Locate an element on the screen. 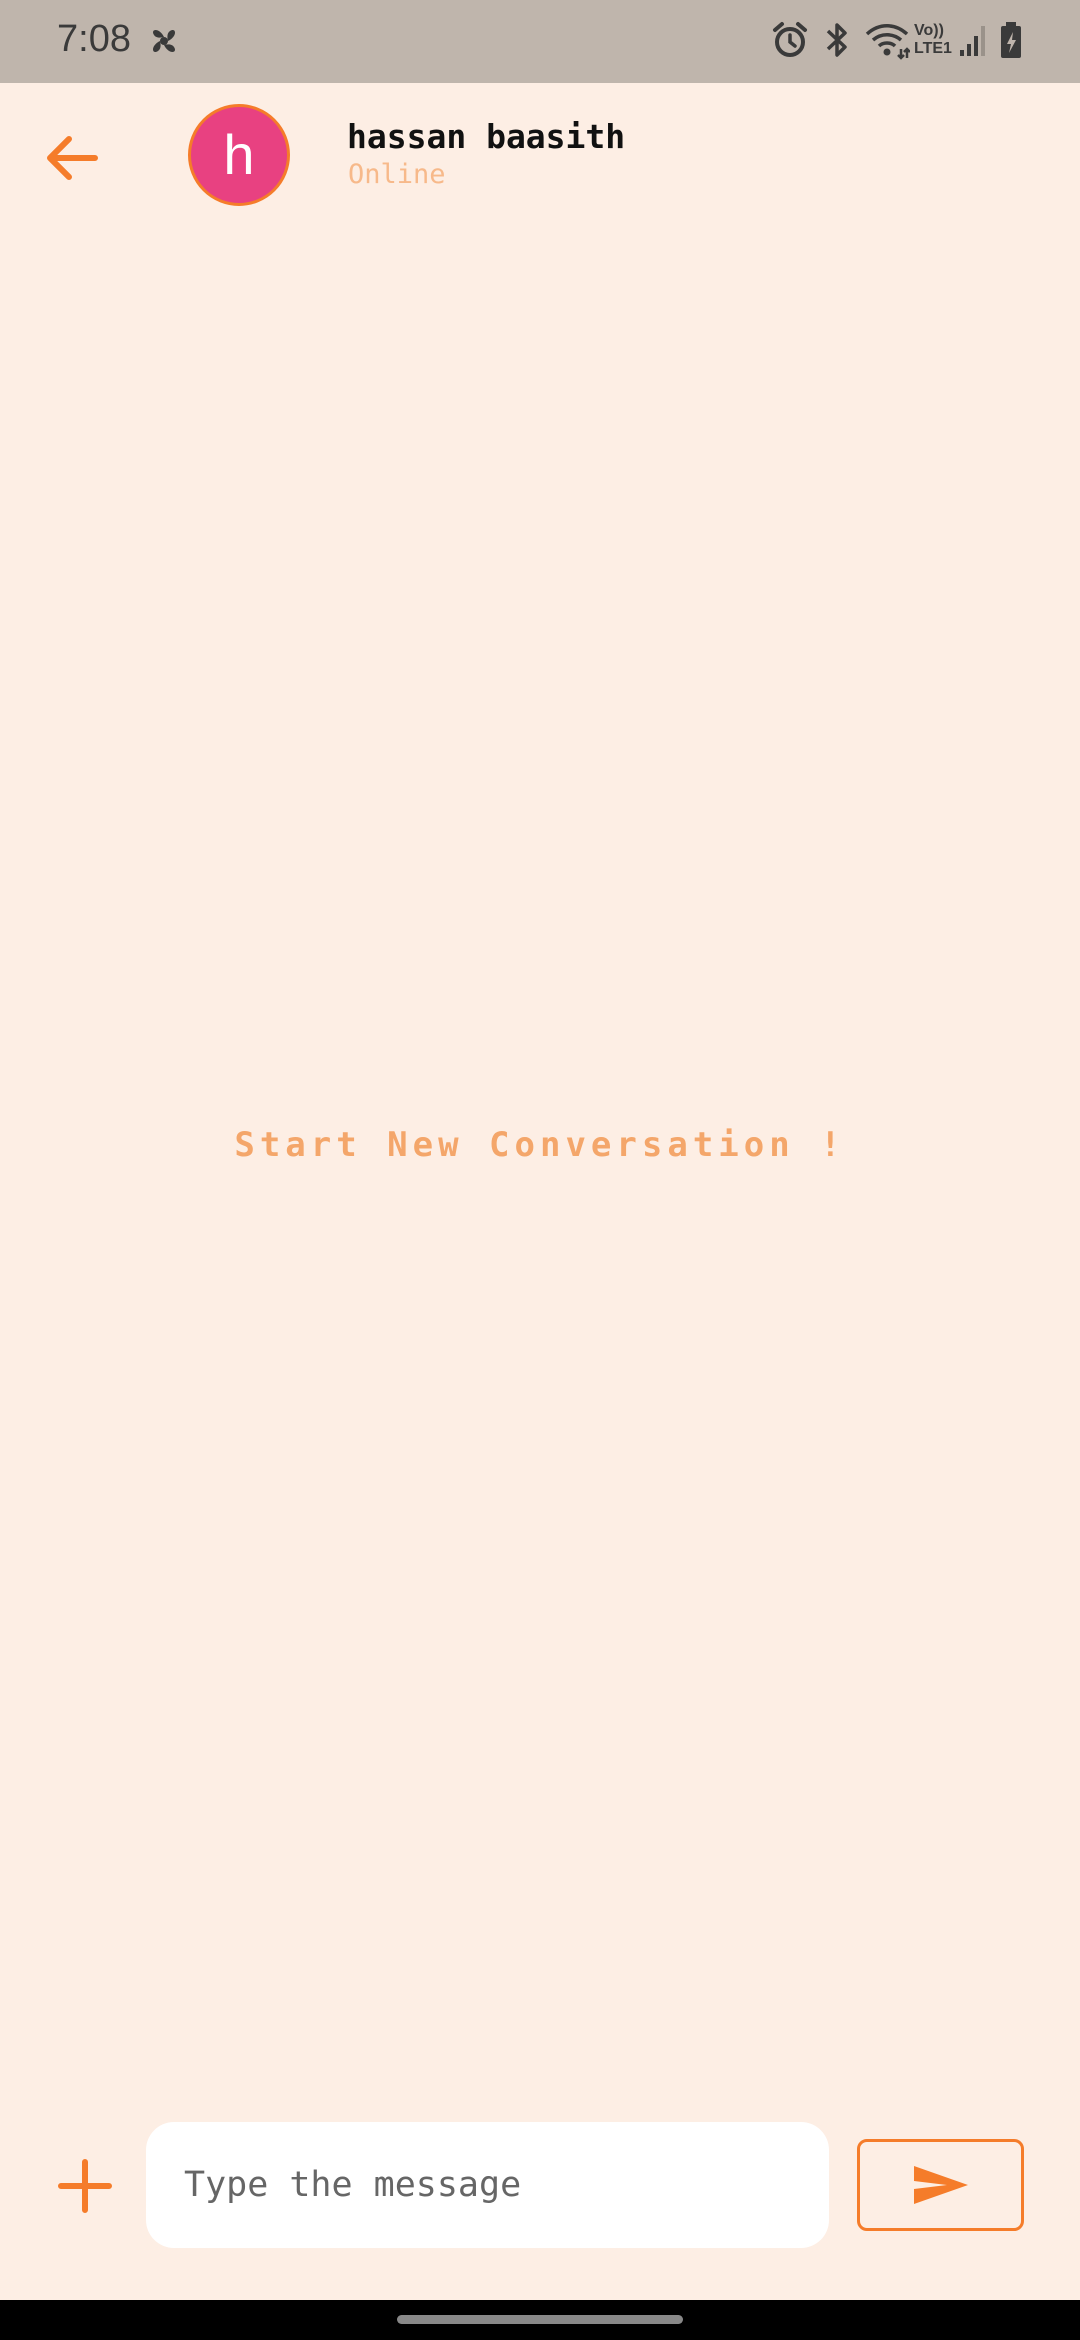 The height and width of the screenshot is (2340, 1080). wifi-icon is located at coordinates (887, 41).